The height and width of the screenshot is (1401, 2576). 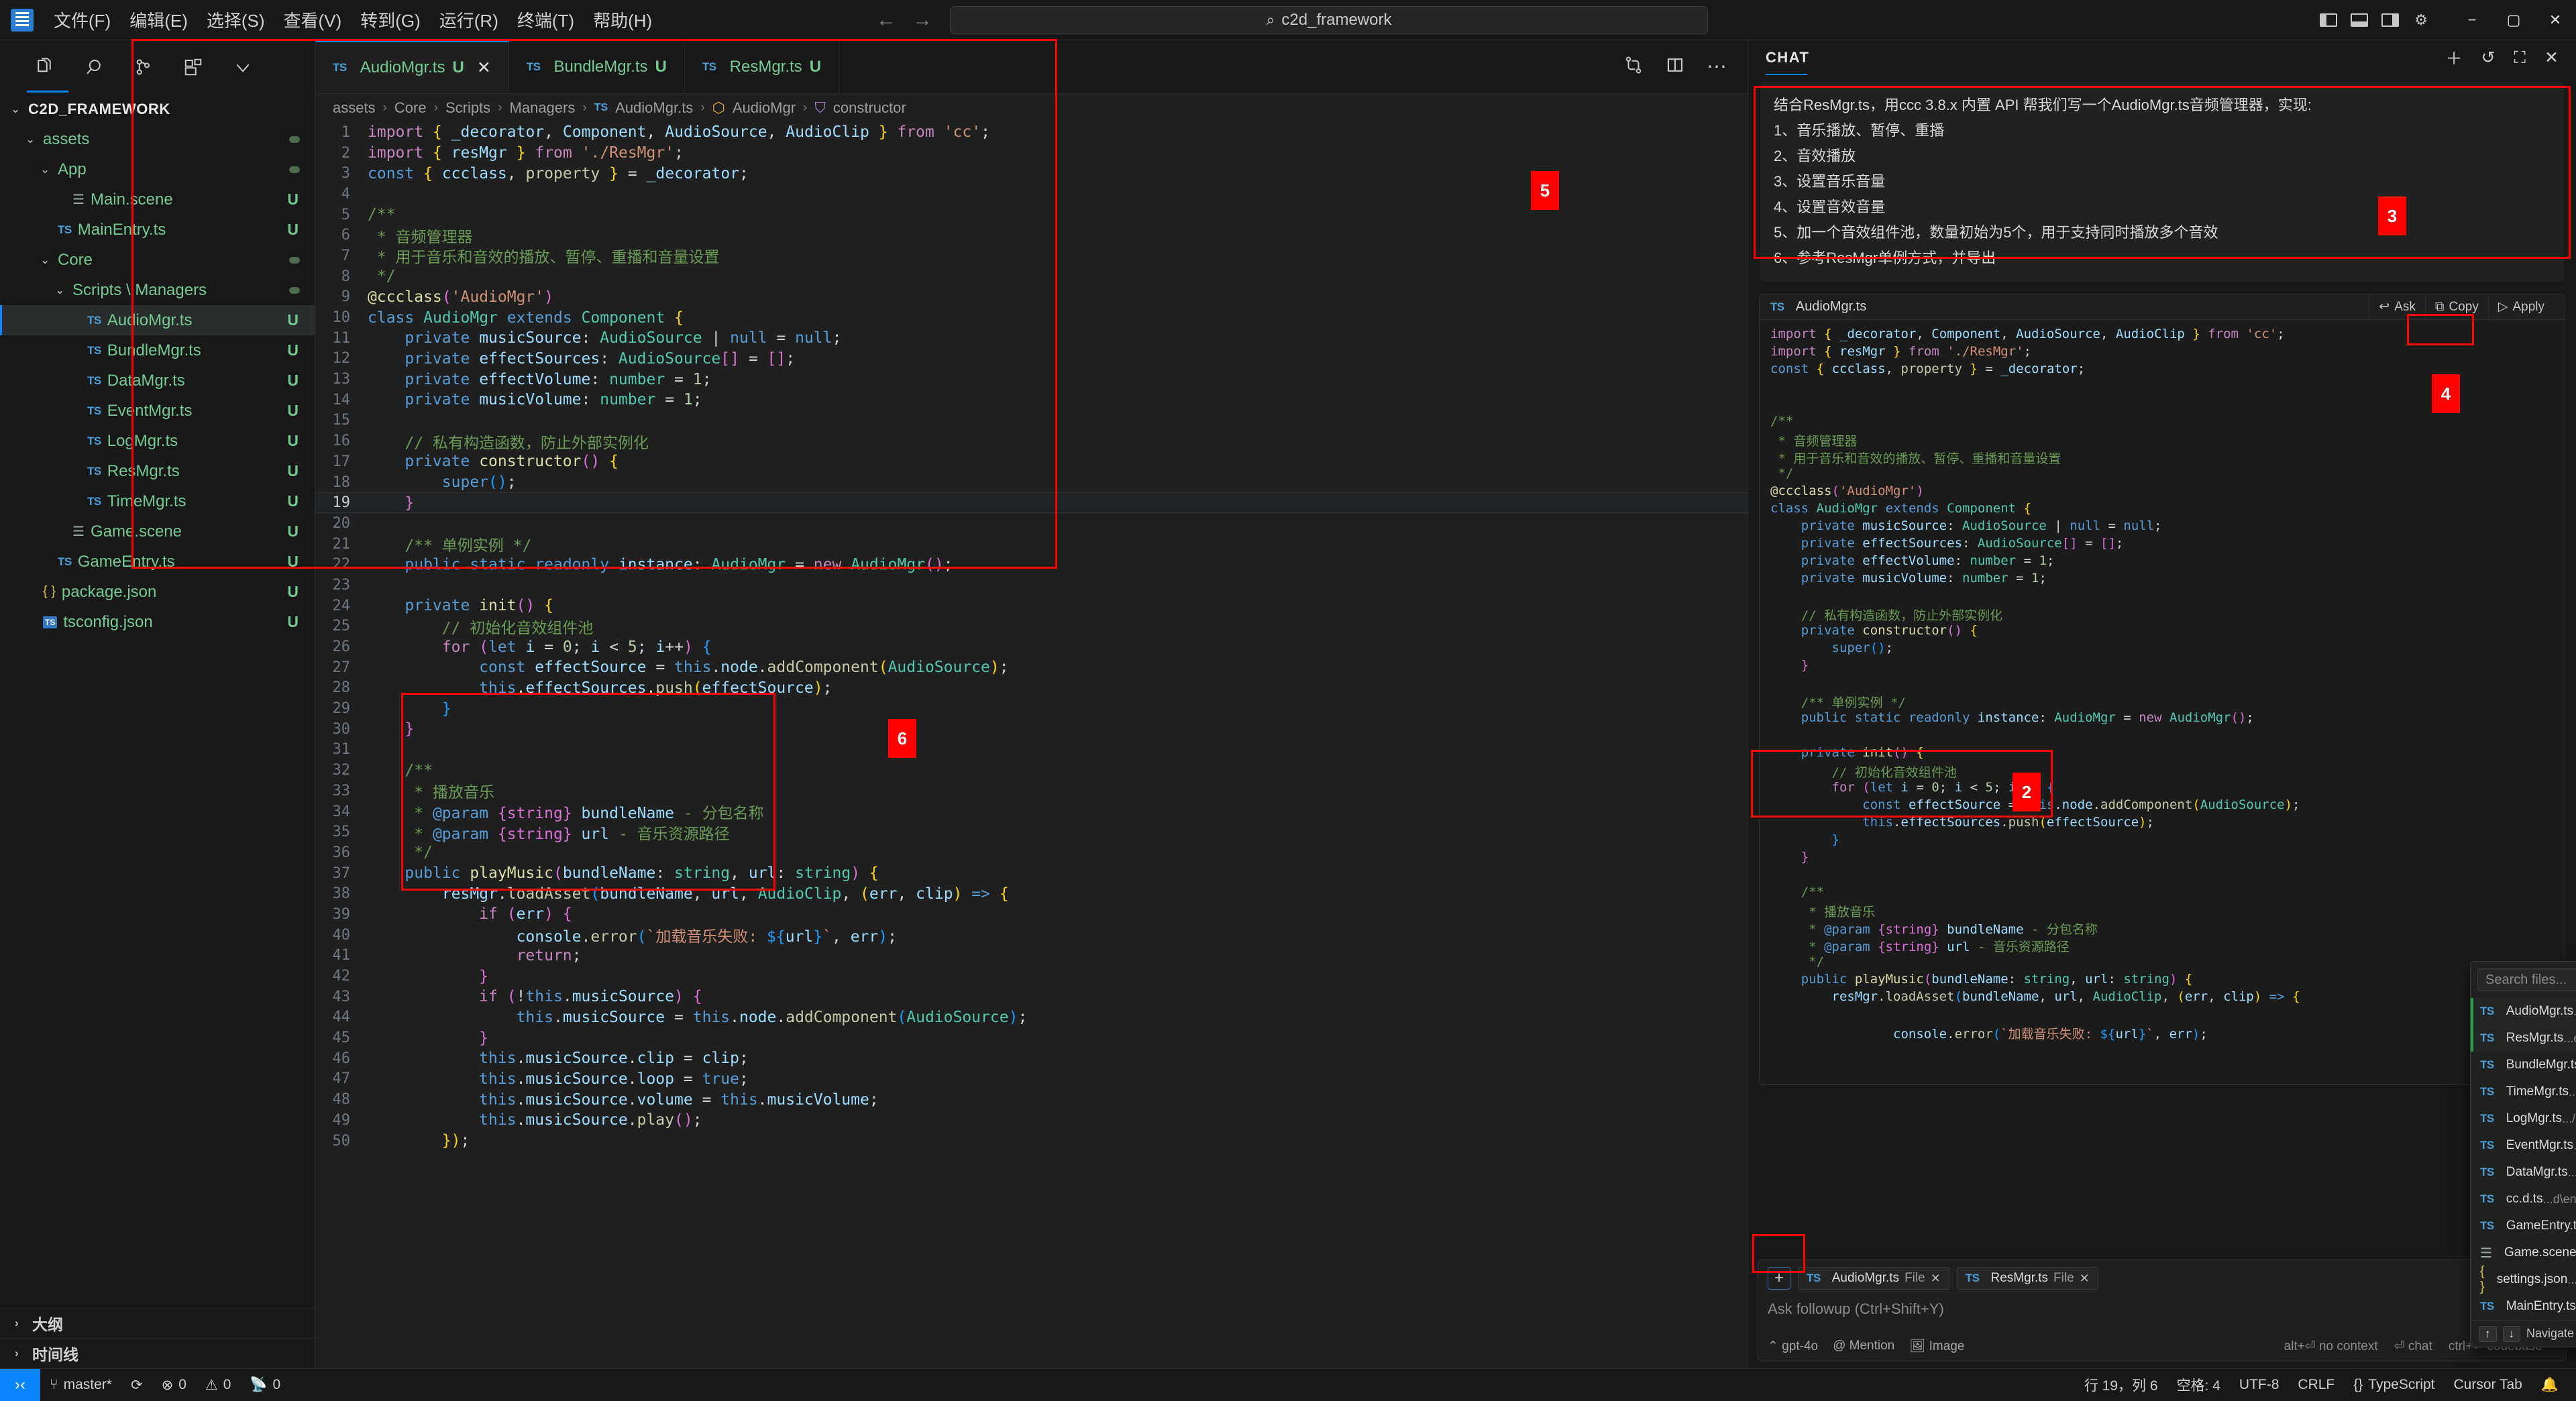 I want to click on arrow-left-icon: ←, so click(x=886, y=20).